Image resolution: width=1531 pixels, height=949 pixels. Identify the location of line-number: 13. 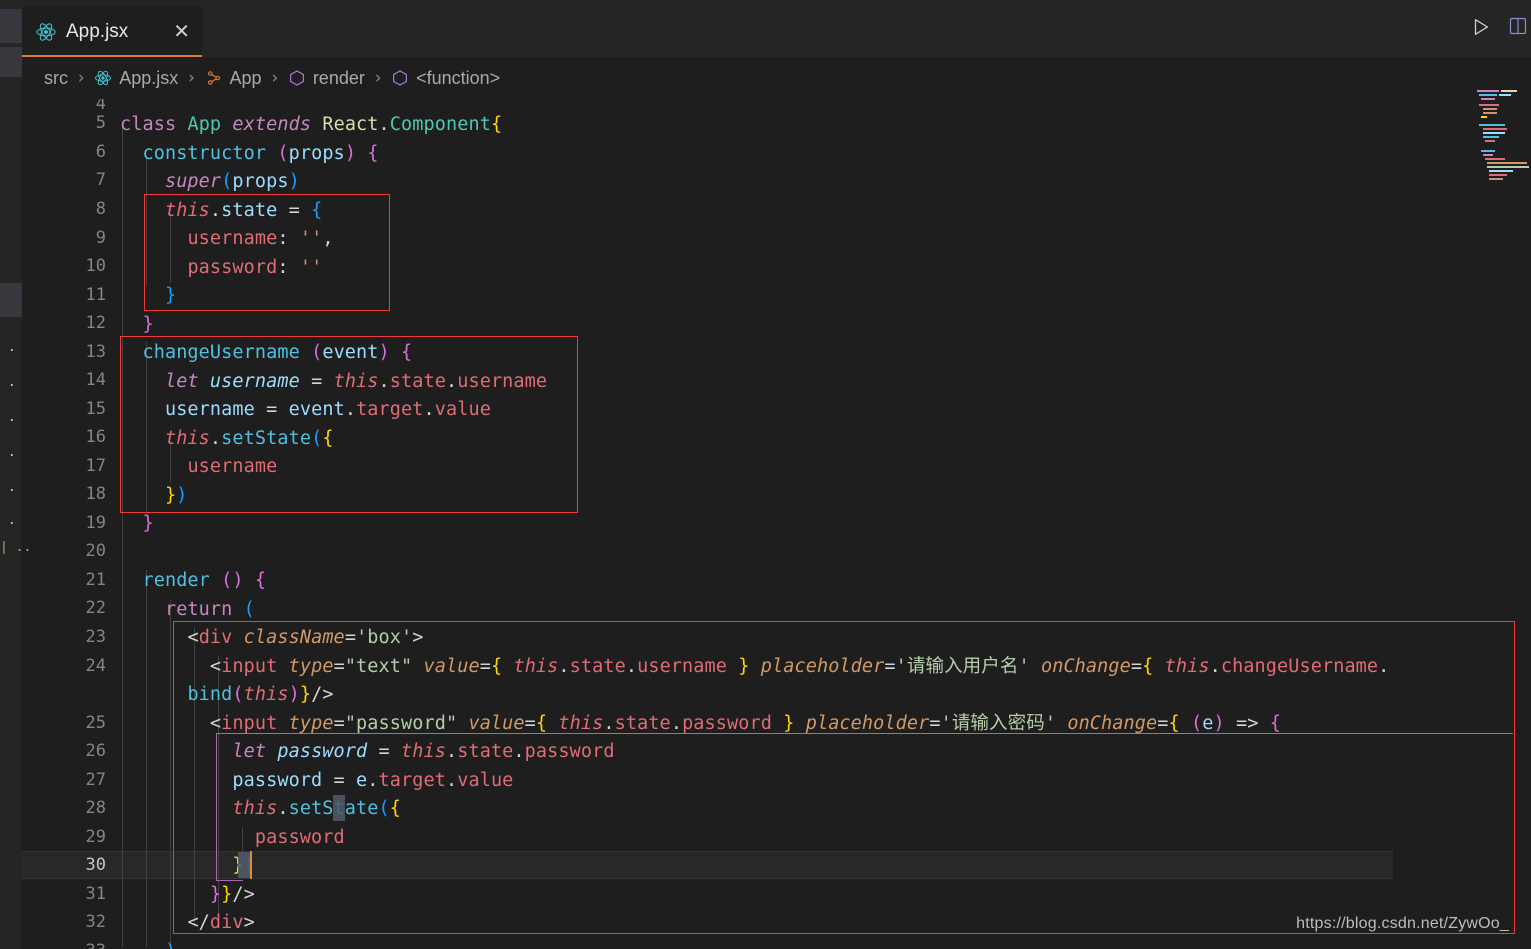
(95, 352).